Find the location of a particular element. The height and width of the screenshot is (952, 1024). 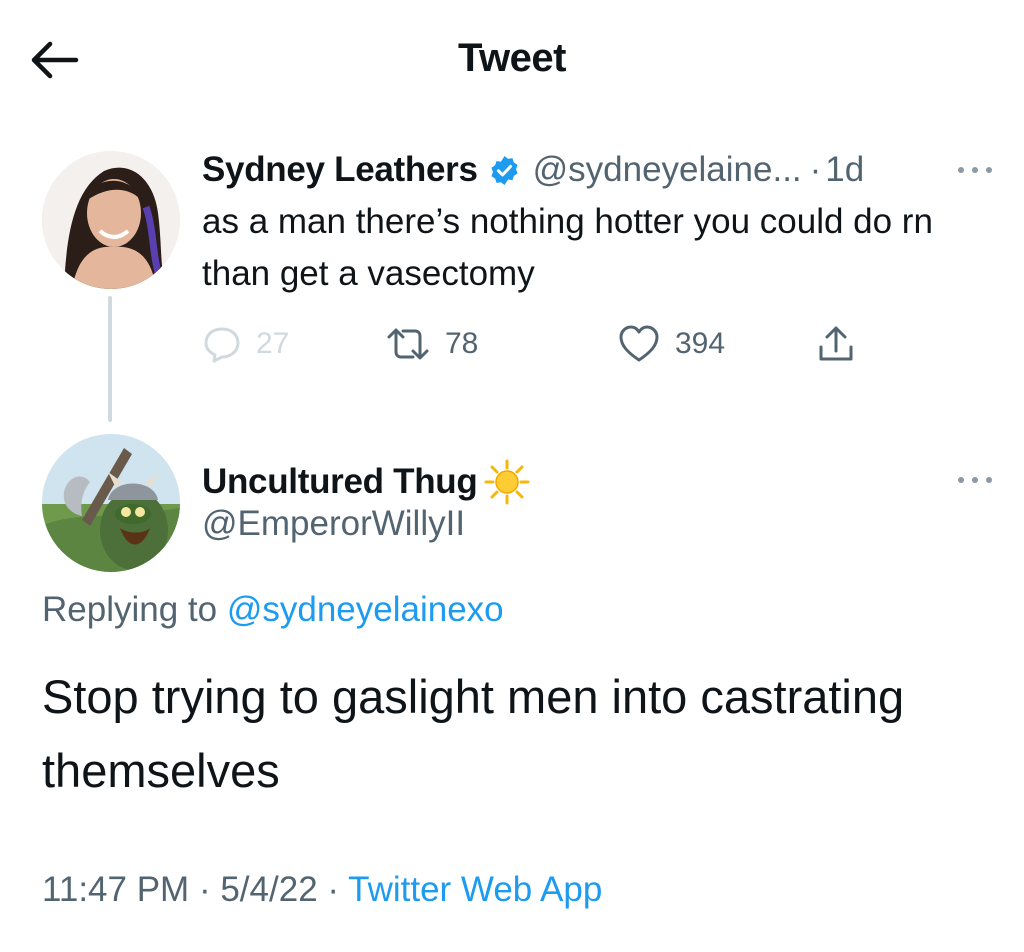

retweet-count: 78 is located at coordinates (462, 343).